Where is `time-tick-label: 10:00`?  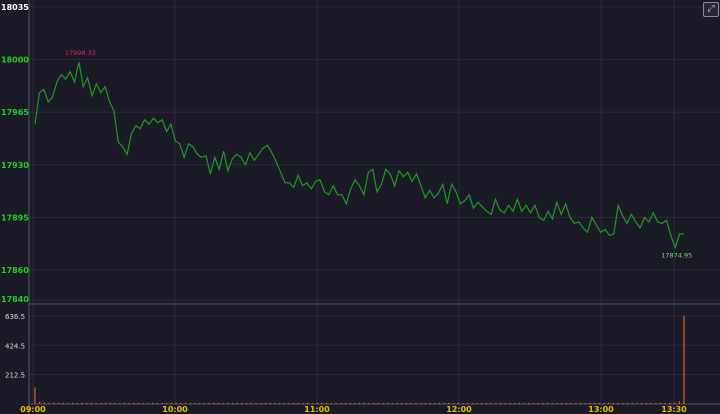
time-tick-label: 10:00 is located at coordinates (175, 409).